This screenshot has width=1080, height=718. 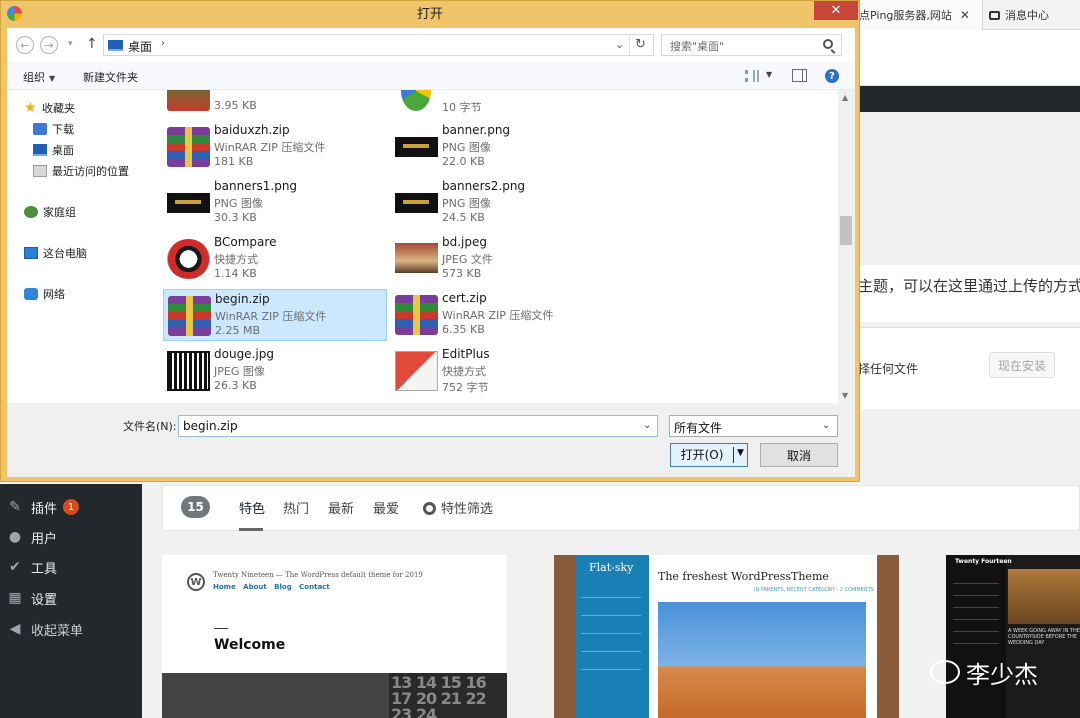 I want to click on browser-tab-strip: 点Ping服务器,网站 ✕ 消息中心, so click(x=967, y=15).